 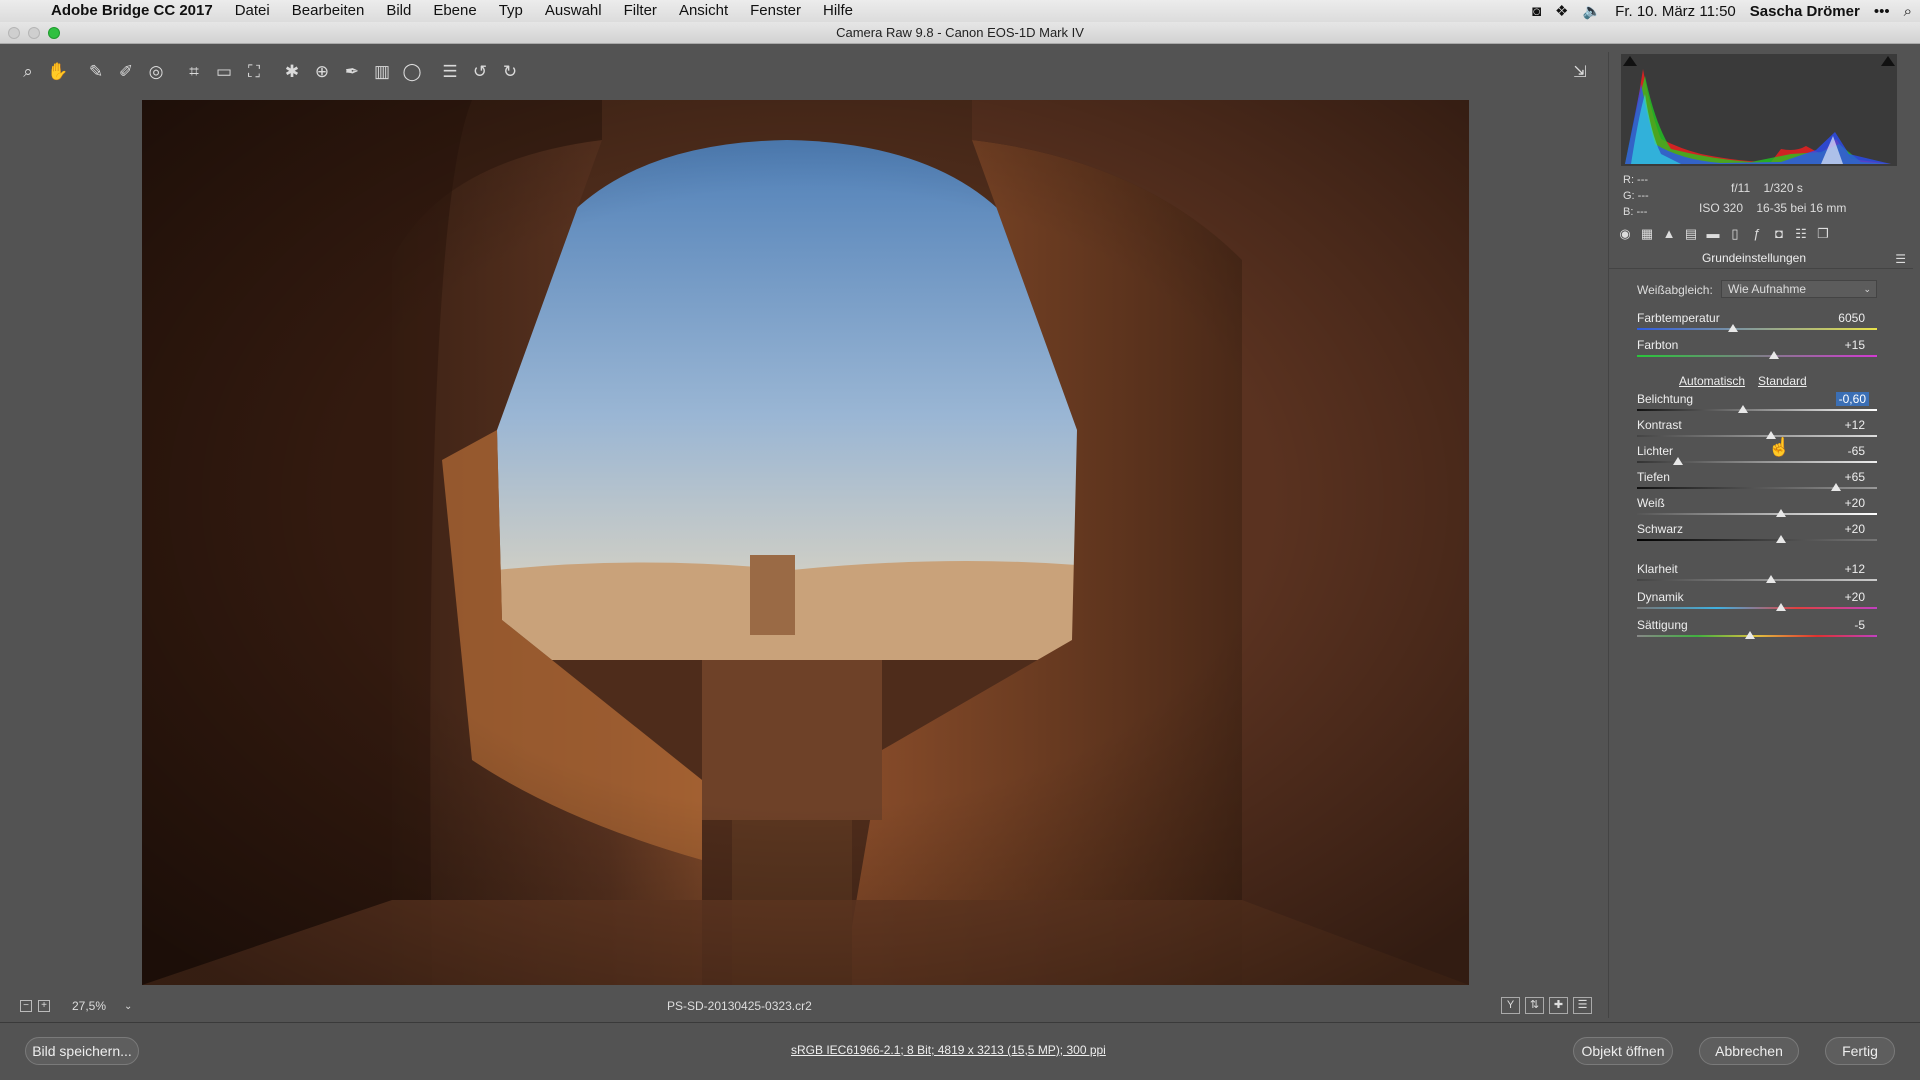 I want to click on menu-typ: Typ, so click(x=511, y=11).